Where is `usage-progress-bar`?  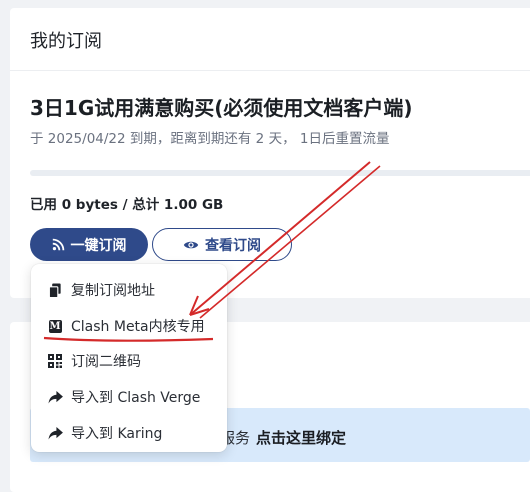
usage-progress-bar is located at coordinates (280, 173).